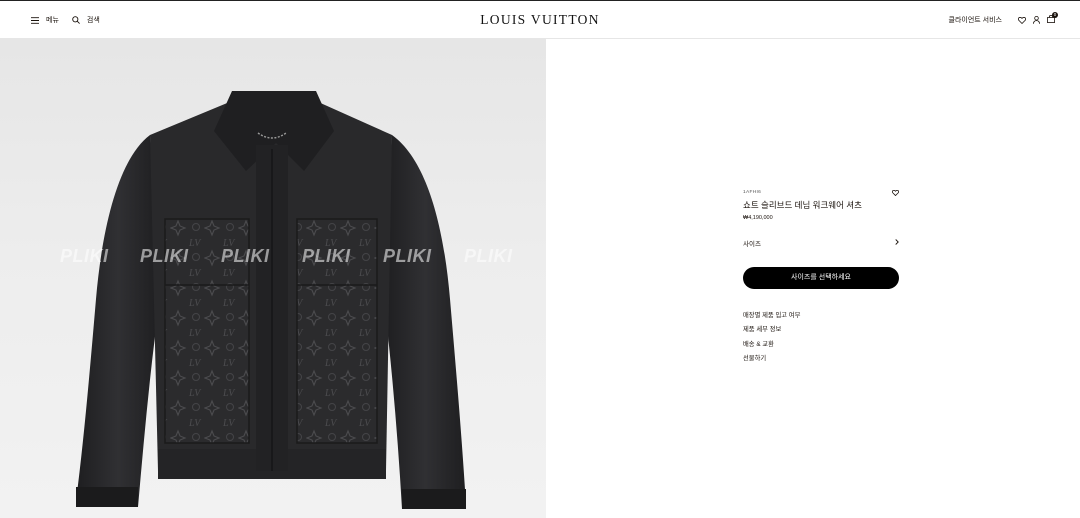 The height and width of the screenshot is (518, 1080). I want to click on product-links: 매장별 제품 입고 여부 제품 세부 정보 배송 & 교환 선물하기, so click(771, 338).